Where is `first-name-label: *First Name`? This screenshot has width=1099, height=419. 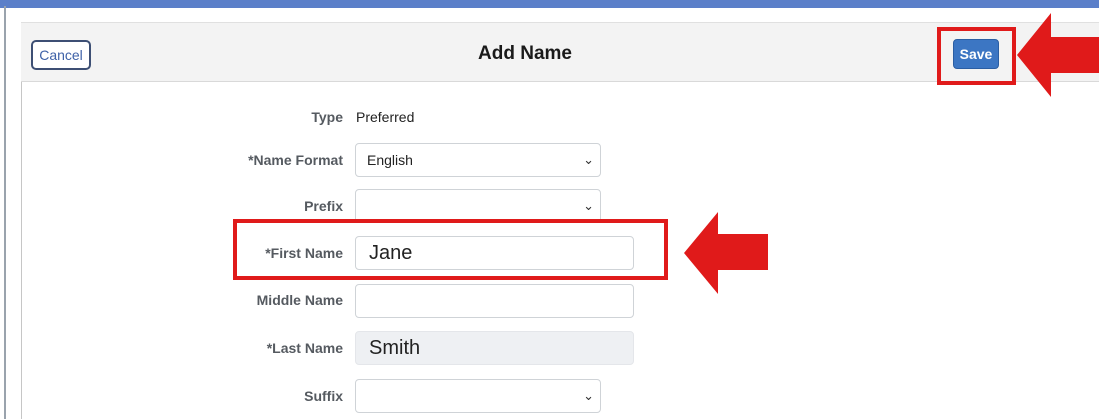
first-name-label: *First Name is located at coordinates (304, 253).